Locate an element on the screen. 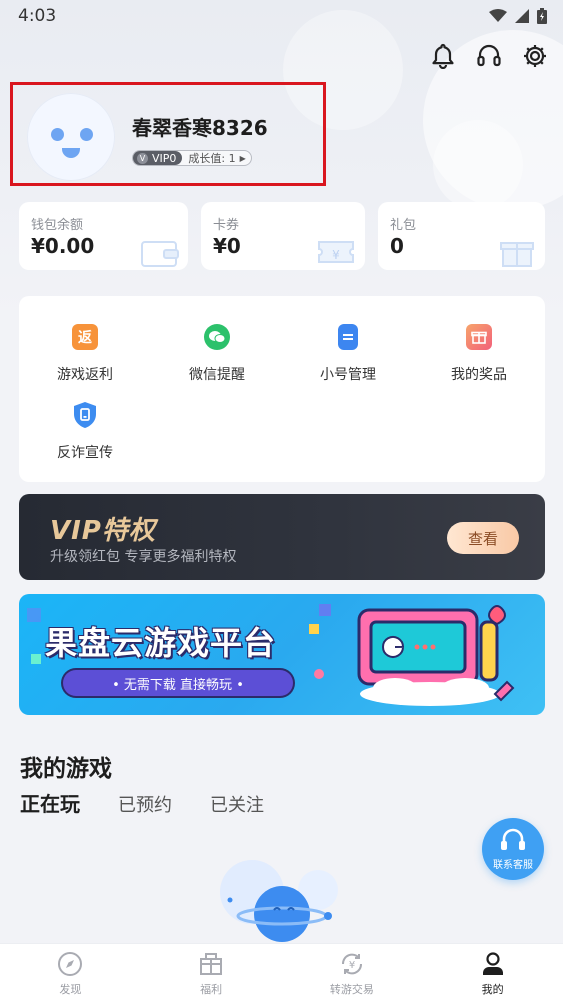 This screenshot has width=563, height=1003. menu-label: 微信提醒 is located at coordinates (217, 375).